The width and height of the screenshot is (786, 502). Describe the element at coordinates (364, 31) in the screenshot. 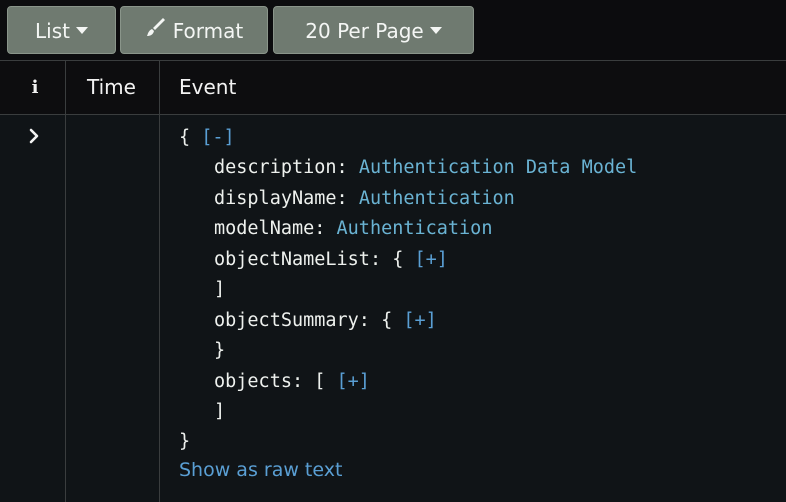

I see `per-page-label: 20 Per Page` at that location.